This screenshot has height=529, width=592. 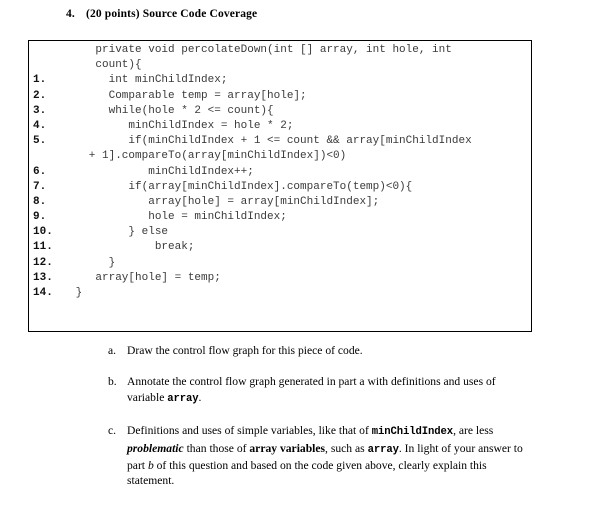 I want to click on code-line-number: 9., so click(x=40, y=217).